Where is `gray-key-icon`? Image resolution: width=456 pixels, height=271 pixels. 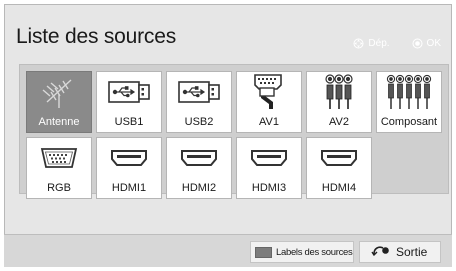
gray-key-icon is located at coordinates (263, 252).